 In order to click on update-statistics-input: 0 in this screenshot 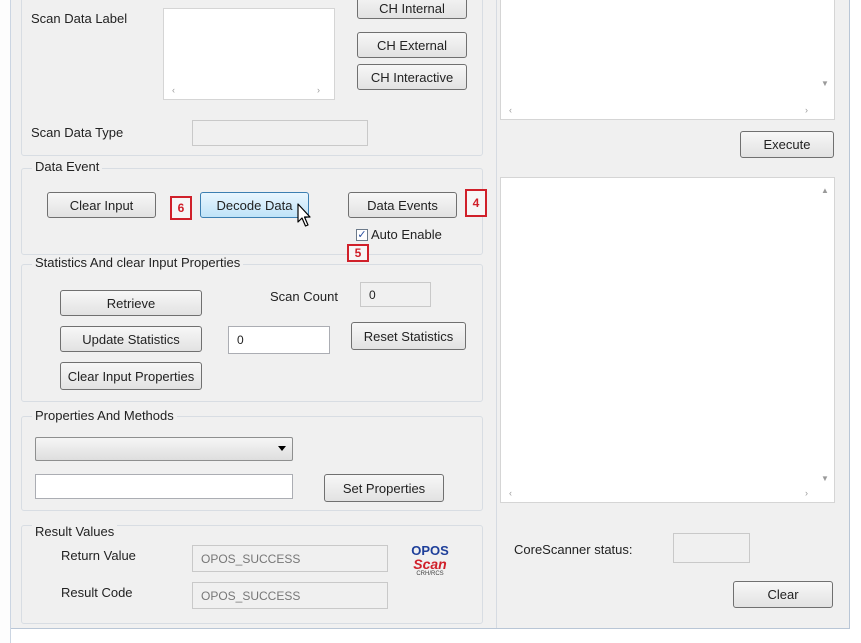, I will do `click(279, 340)`.